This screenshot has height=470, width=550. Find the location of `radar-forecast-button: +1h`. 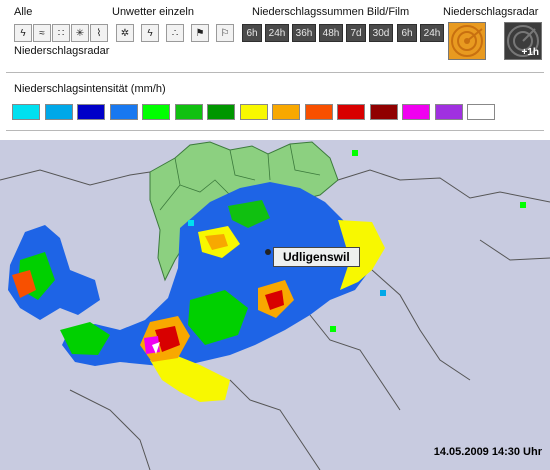

radar-forecast-button: +1h is located at coordinates (523, 41).